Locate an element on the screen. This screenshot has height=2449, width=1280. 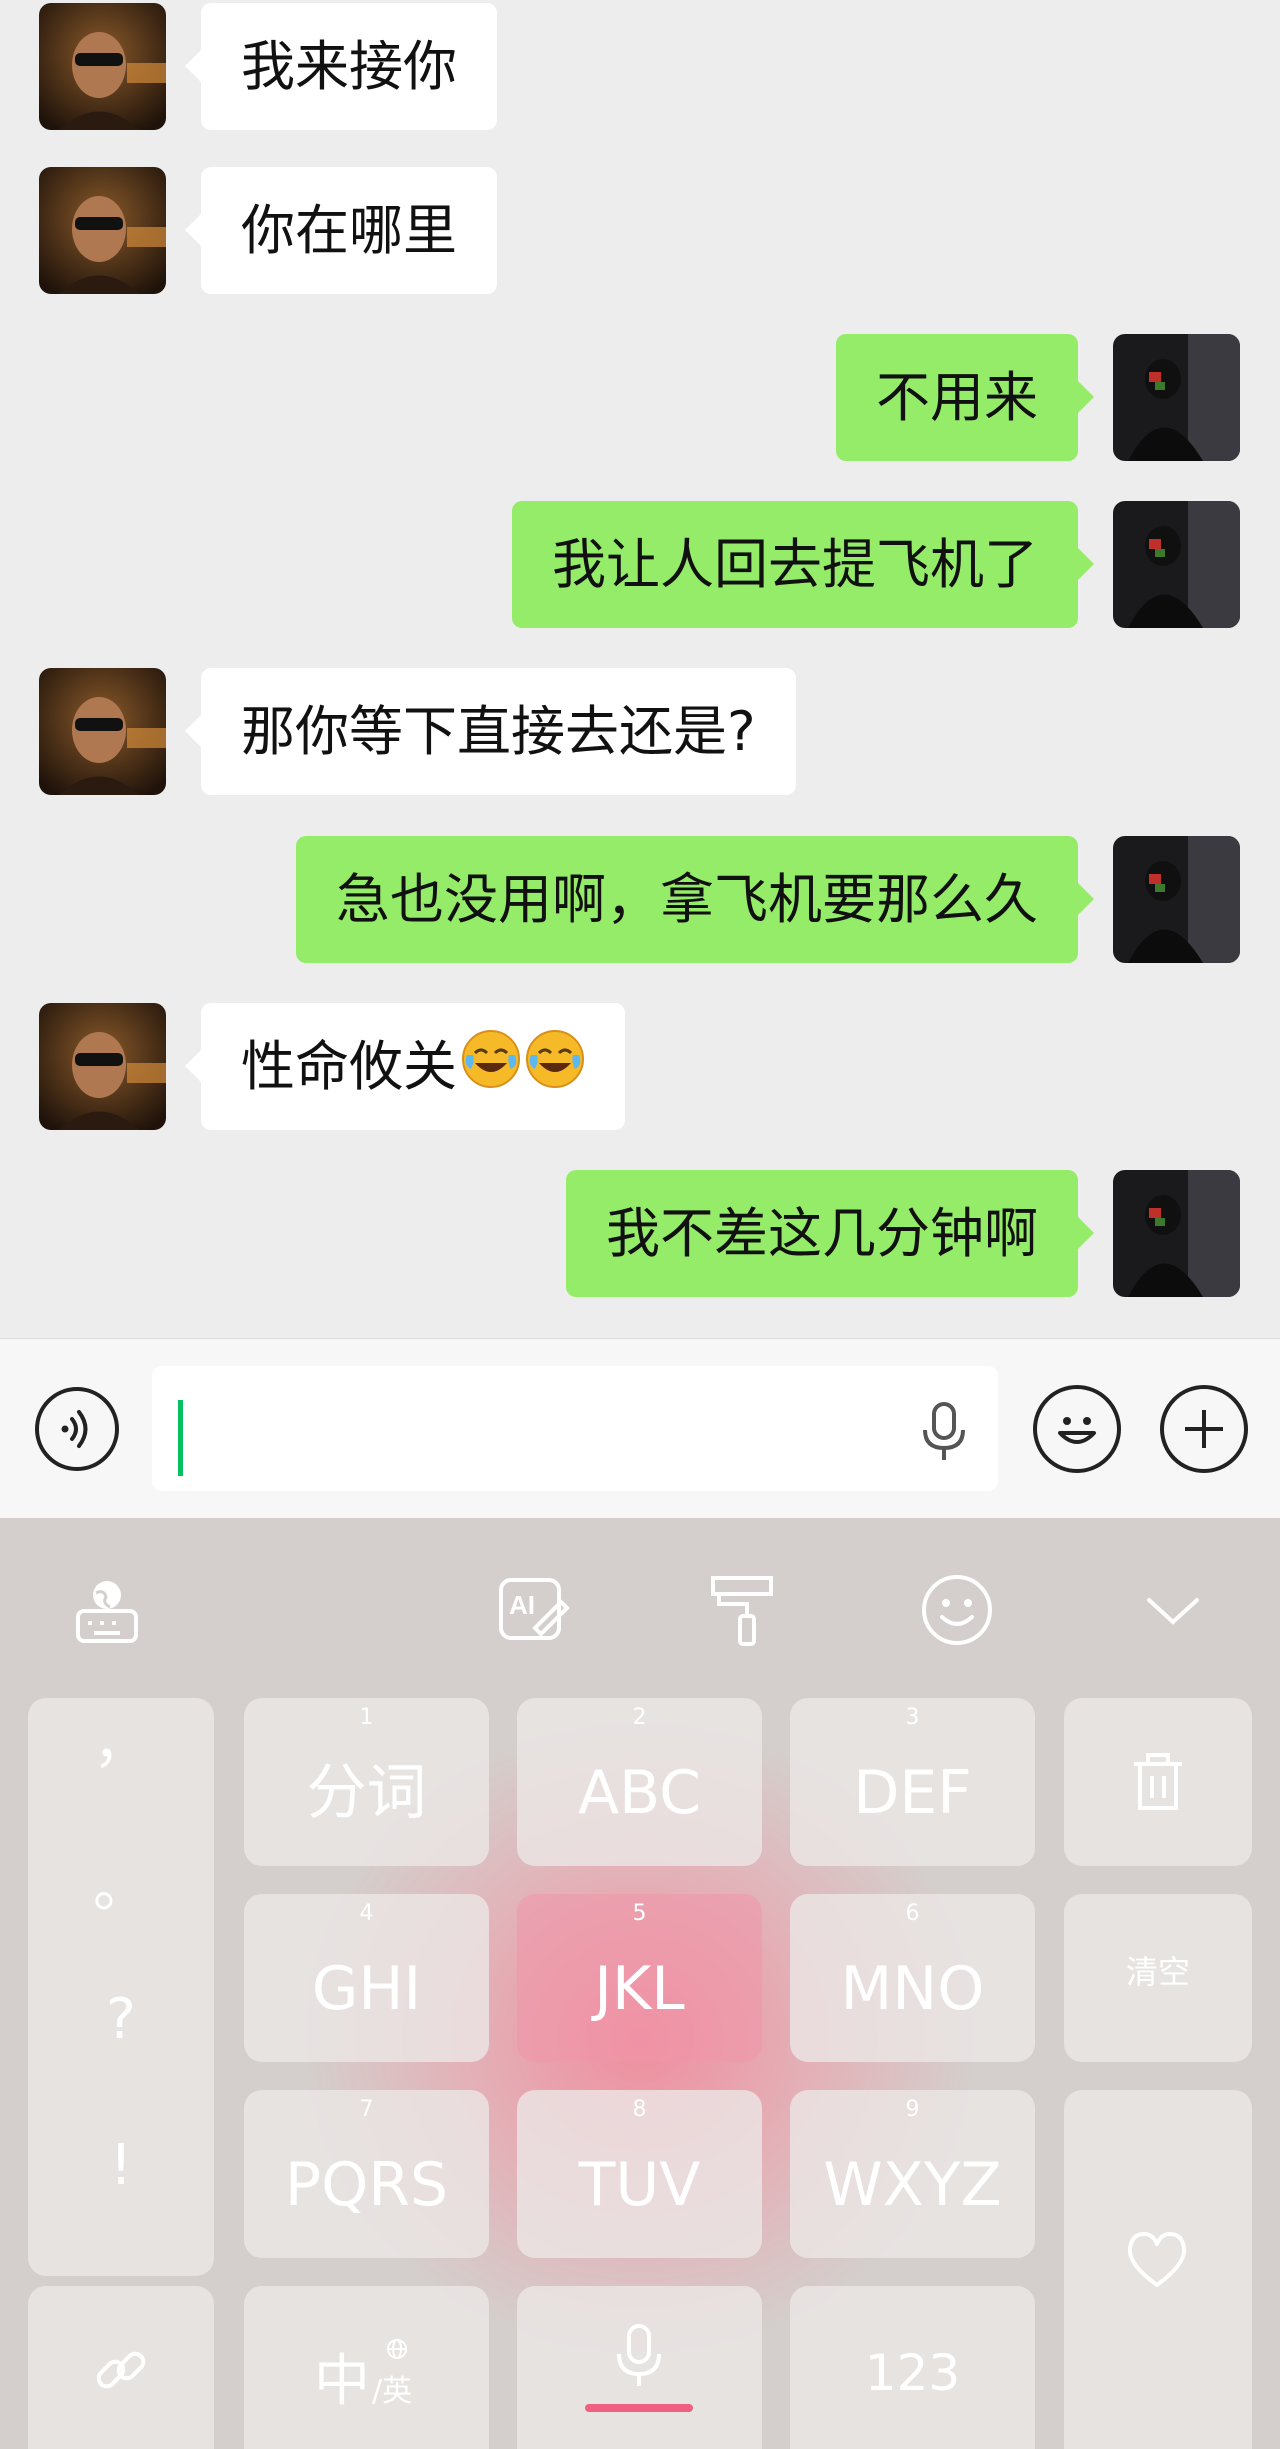
plus-icon is located at coordinates (1204, 1429).